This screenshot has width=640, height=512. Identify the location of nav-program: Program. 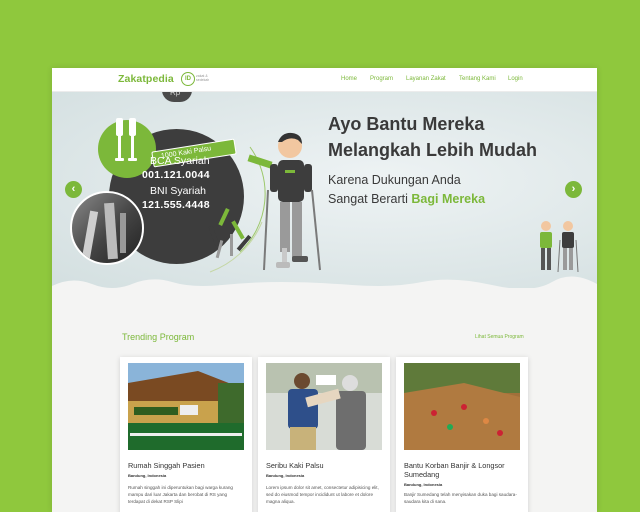
(381, 79).